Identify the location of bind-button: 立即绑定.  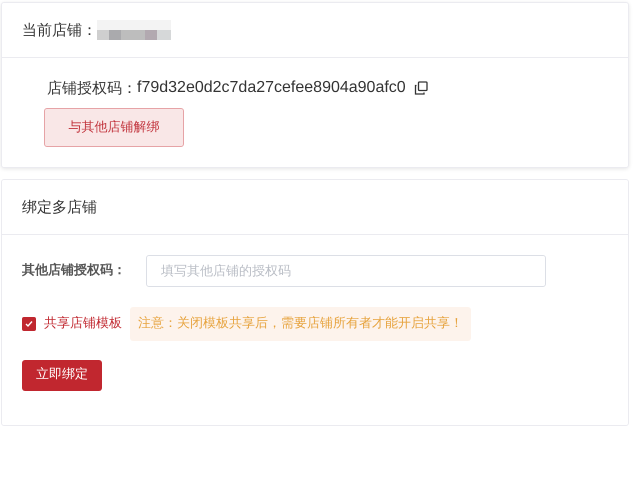
(62, 375).